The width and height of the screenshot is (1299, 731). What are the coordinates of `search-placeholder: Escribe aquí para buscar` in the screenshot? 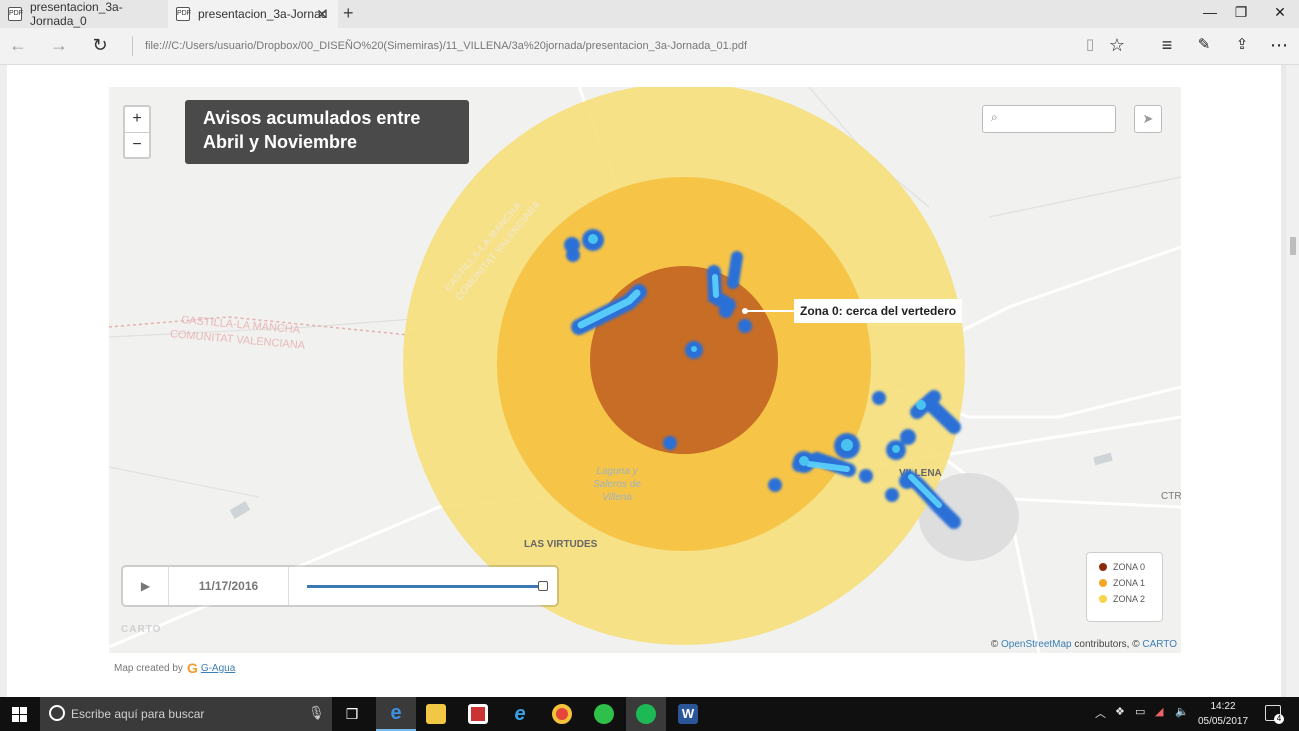 It's located at (138, 714).